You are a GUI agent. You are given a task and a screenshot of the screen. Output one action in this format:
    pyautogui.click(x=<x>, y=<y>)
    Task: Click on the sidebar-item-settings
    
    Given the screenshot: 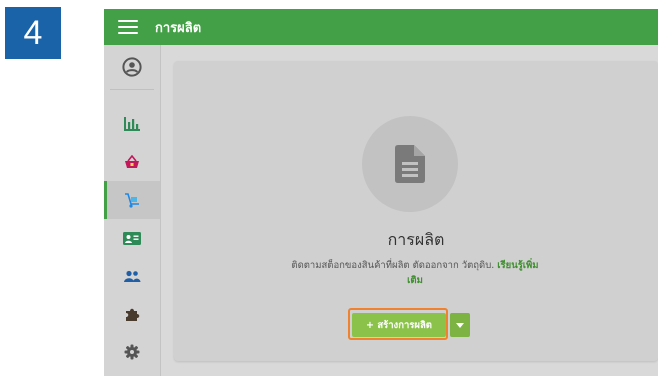 What is the action you would take?
    pyautogui.click(x=132, y=352)
    